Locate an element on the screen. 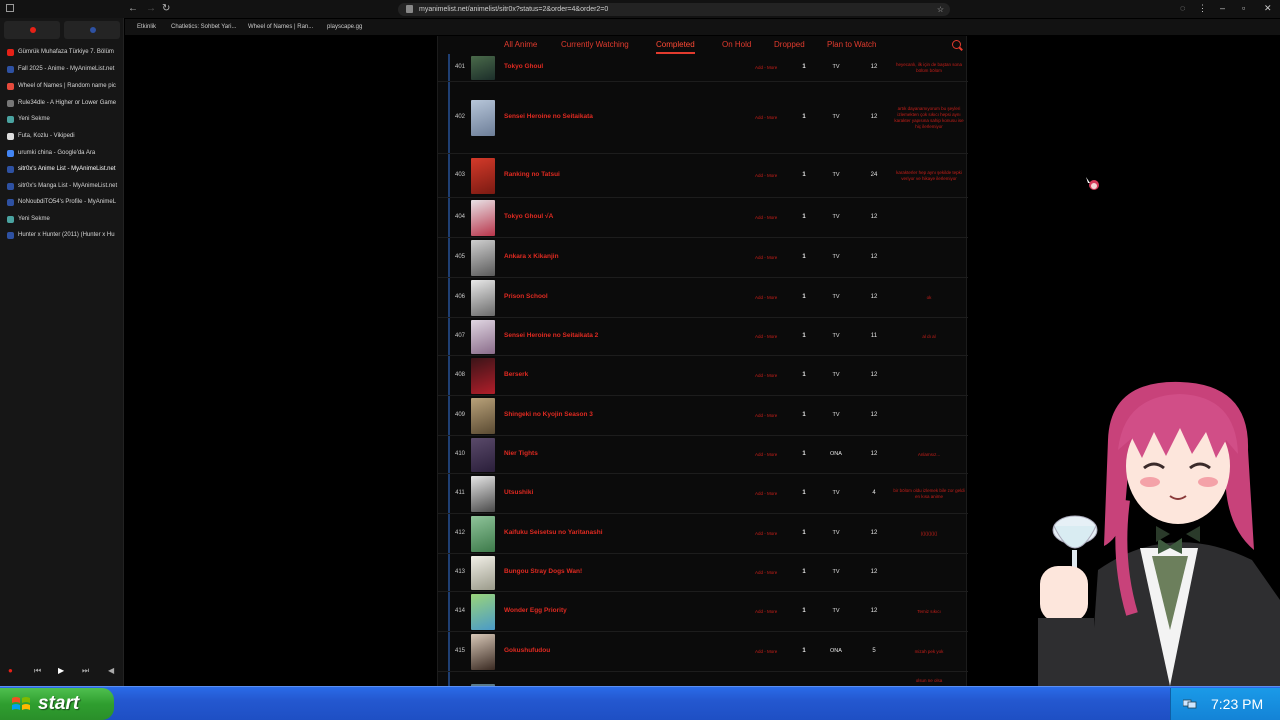  play-button: ▶ is located at coordinates (61, 670).